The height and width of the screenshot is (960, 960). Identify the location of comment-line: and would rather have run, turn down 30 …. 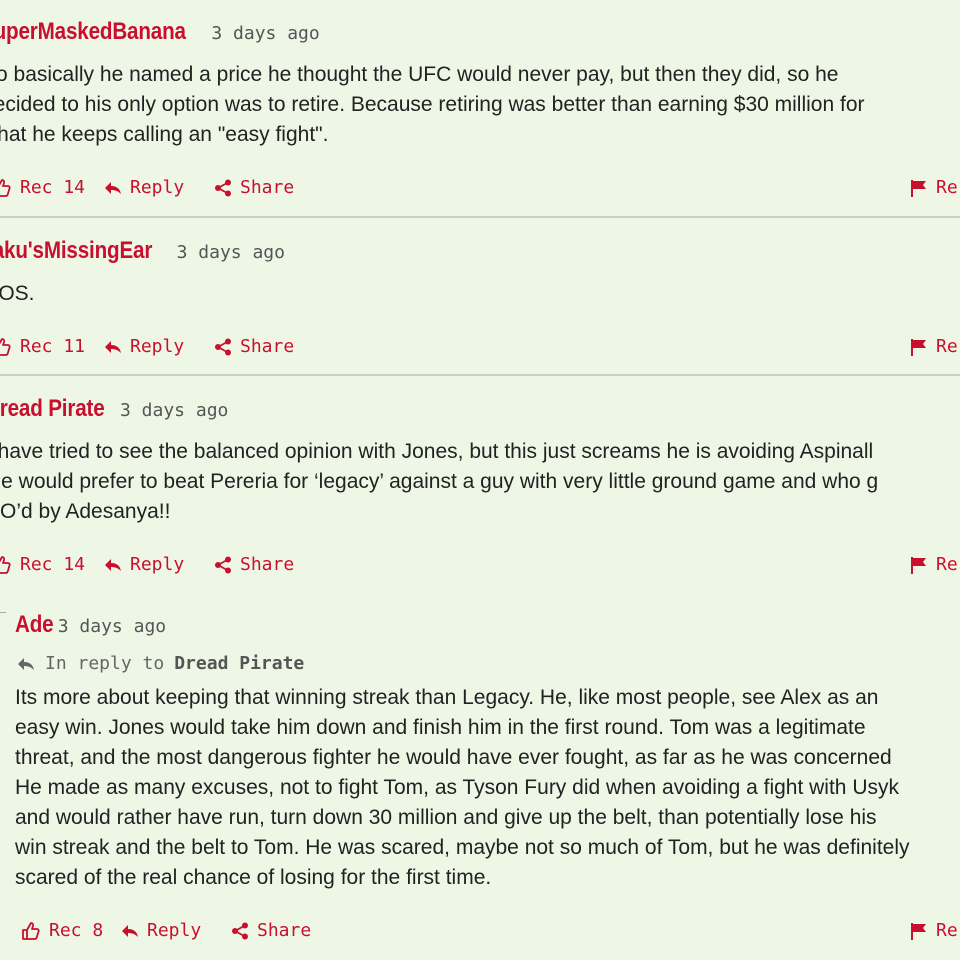
(446, 817).